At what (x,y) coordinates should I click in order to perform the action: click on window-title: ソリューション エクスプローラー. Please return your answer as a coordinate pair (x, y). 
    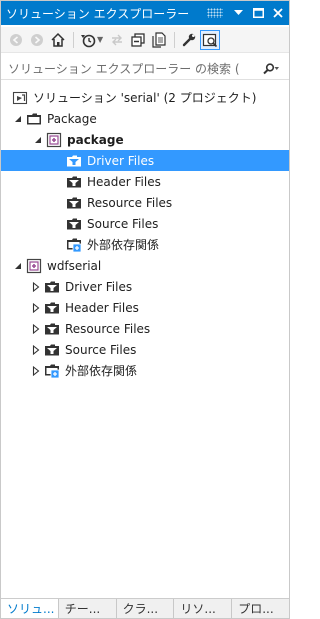
    Looking at the image, I should click on (98, 13).